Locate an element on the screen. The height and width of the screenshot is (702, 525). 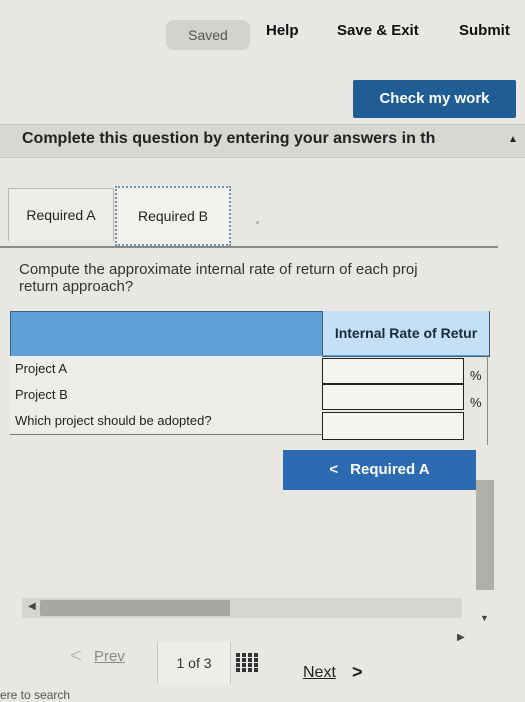
row-label: Project A is located at coordinates (41, 368).